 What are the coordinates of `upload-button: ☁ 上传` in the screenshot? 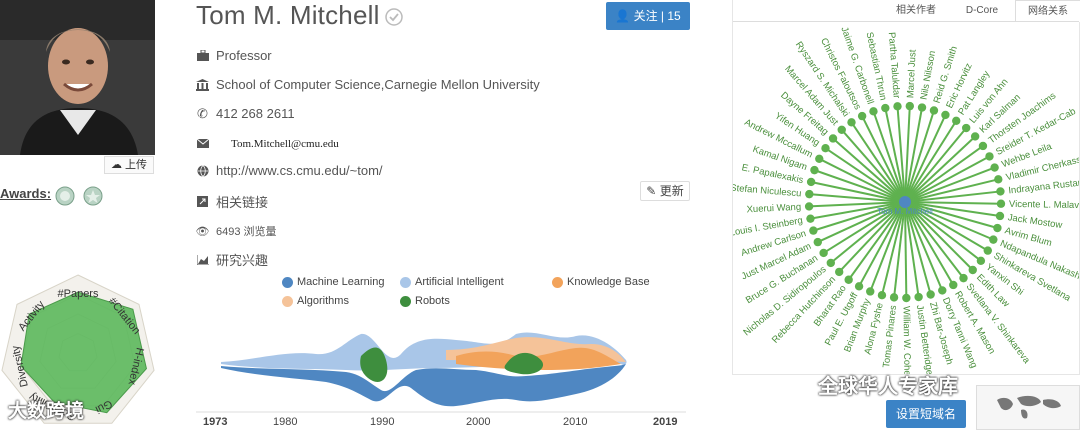 It's located at (129, 165).